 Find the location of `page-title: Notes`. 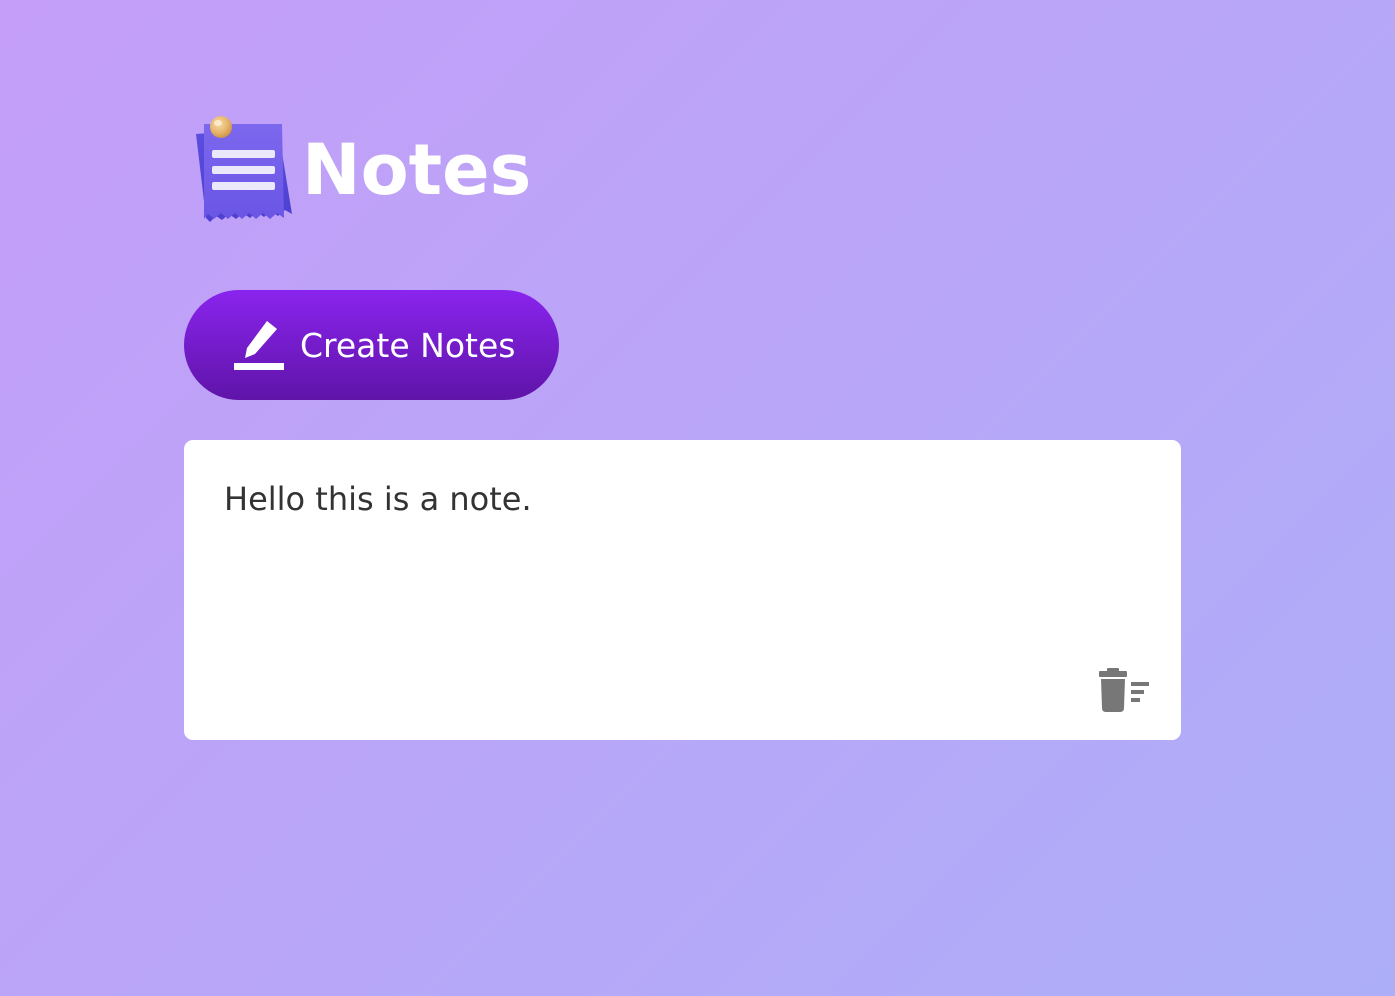

page-title: Notes is located at coordinates (417, 170).